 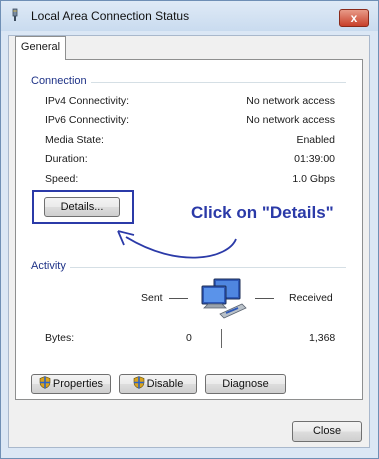 I want to click on duration-value: 01:39:00, so click(x=314, y=159).